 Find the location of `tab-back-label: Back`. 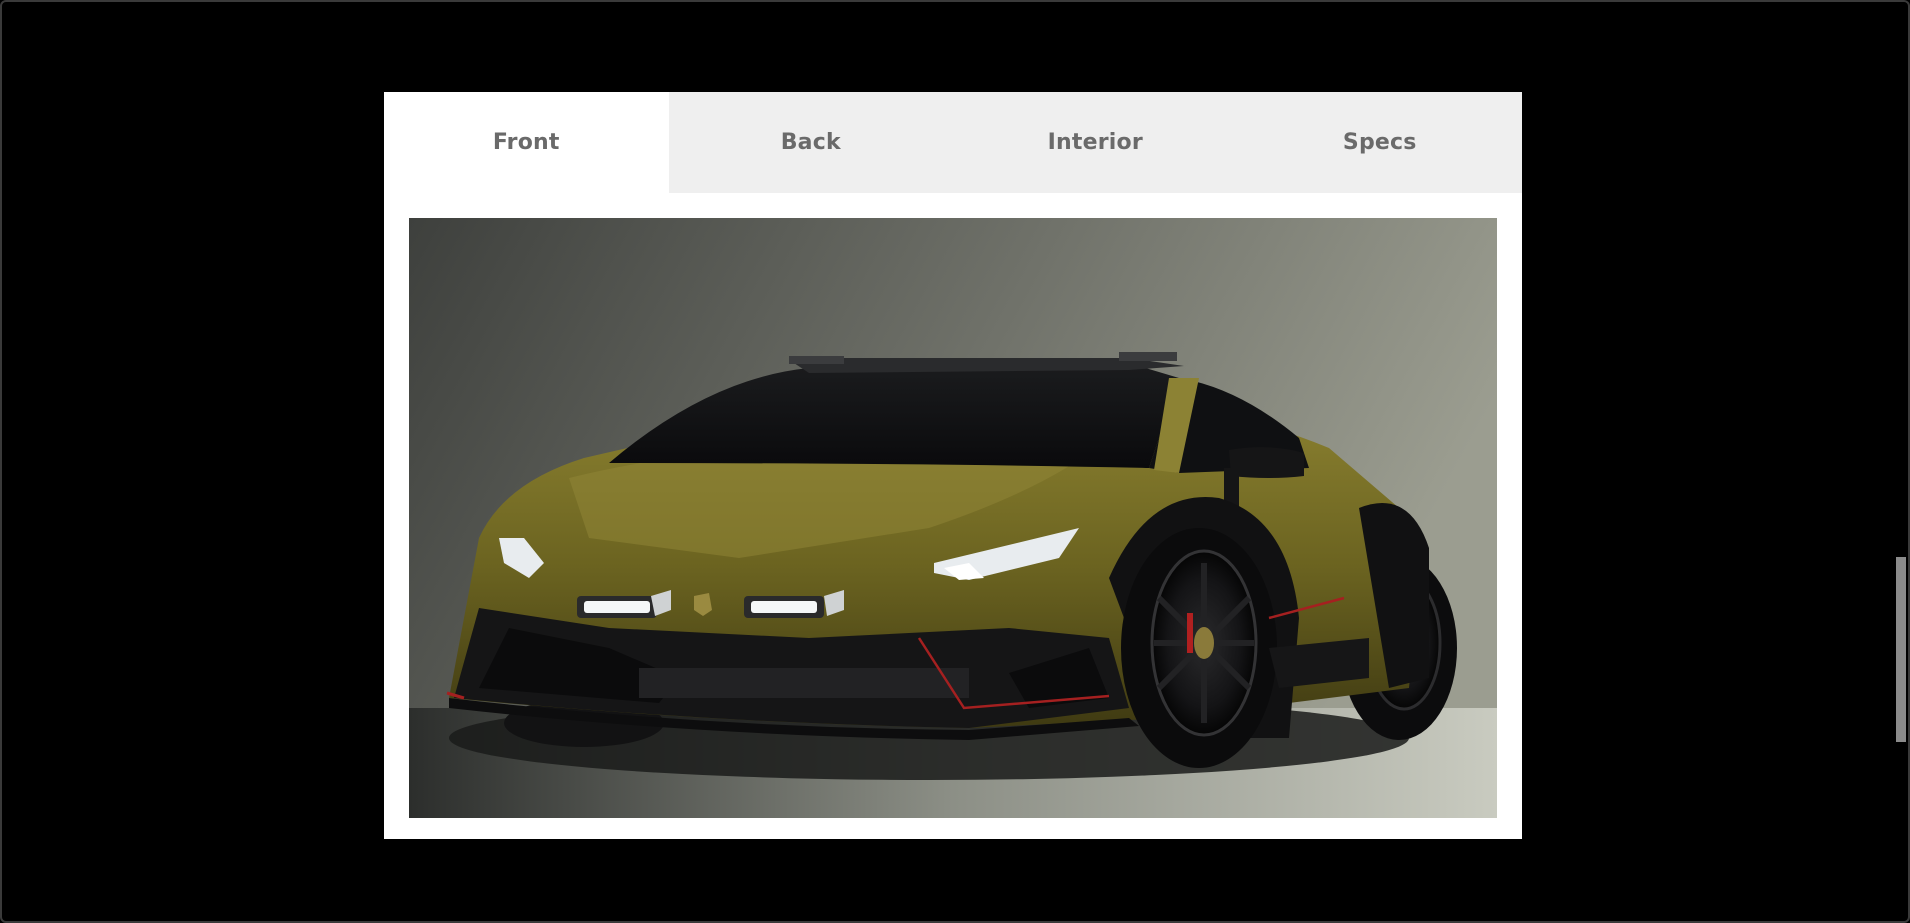

tab-back-label: Back is located at coordinates (810, 142).